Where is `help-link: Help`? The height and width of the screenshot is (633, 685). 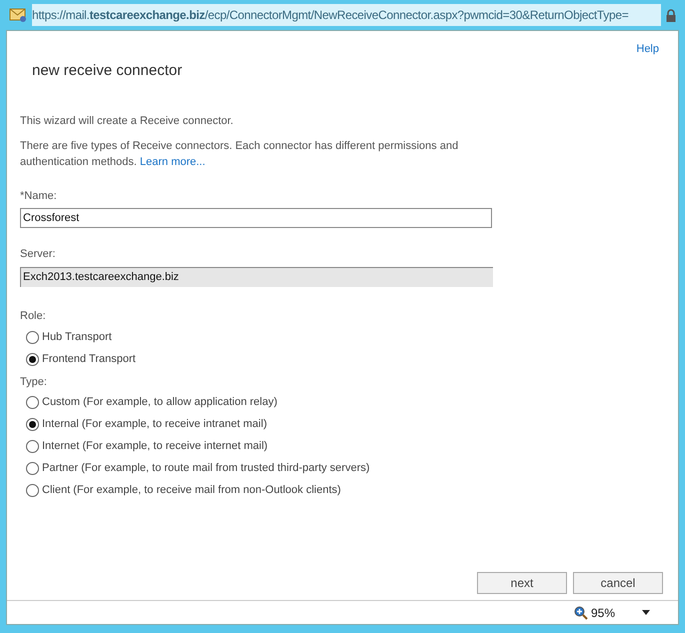 help-link: Help is located at coordinates (647, 49).